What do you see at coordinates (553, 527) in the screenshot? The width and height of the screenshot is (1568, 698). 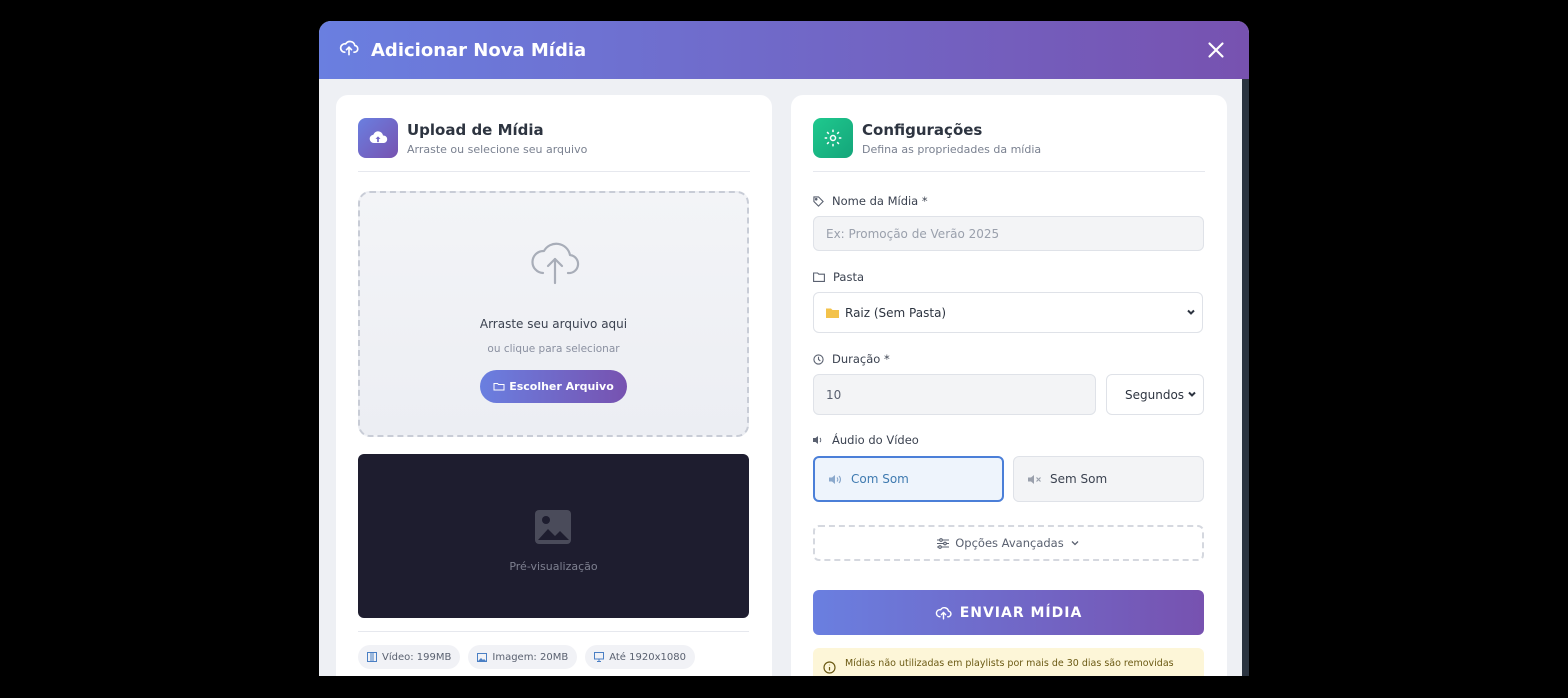 I see `image-placeholder-icon` at bounding box center [553, 527].